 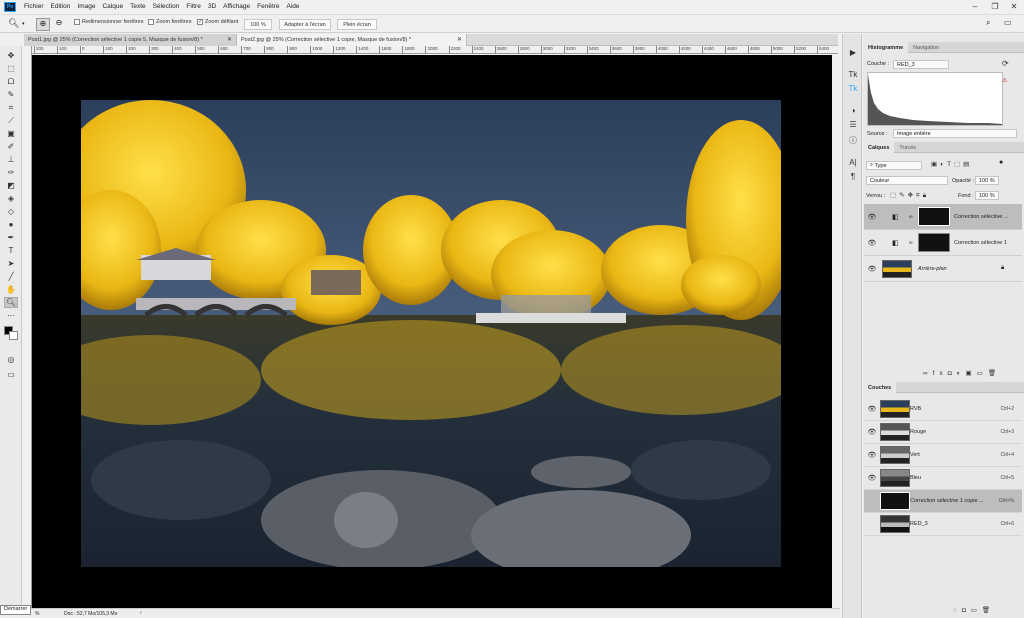 What do you see at coordinates (305, 24) in the screenshot?
I see `fit-screen-button: Adapter à l'écran` at bounding box center [305, 24].